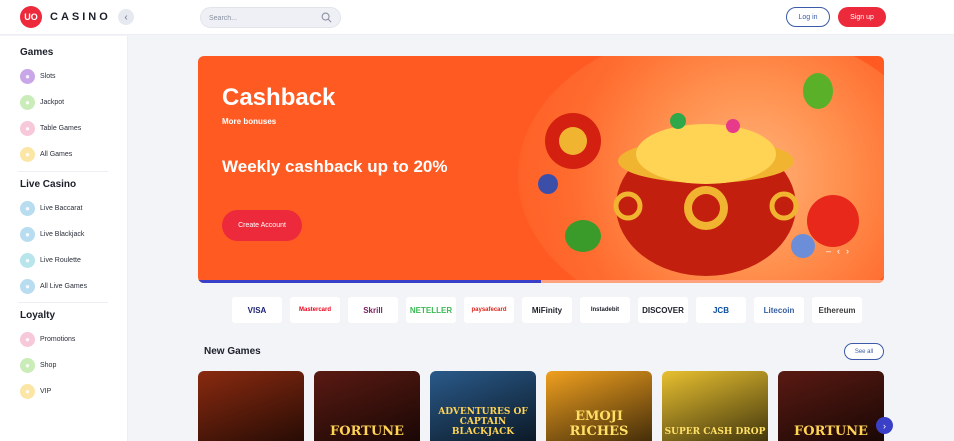 This screenshot has width=954, height=441. What do you see at coordinates (27, 128) in the screenshot?
I see `table-games-icon: ●` at bounding box center [27, 128].